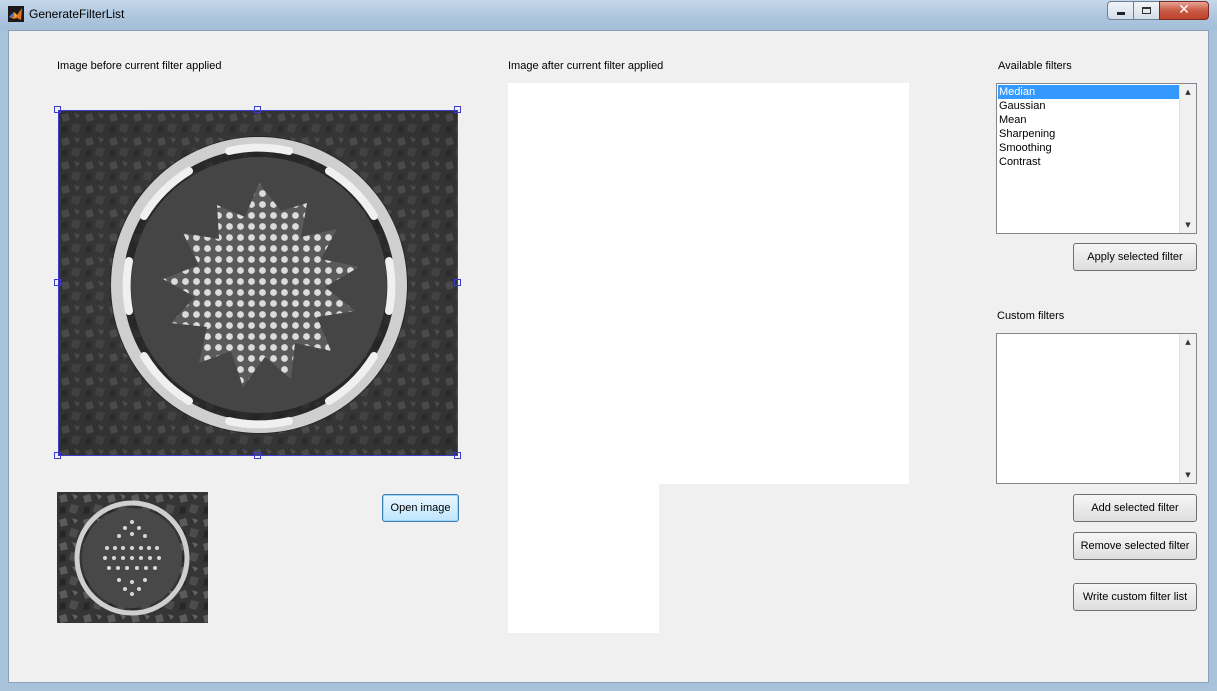 The image size is (1217, 691). Describe the element at coordinates (1088, 106) in the screenshot. I see `filter-option: Gaussian` at that location.